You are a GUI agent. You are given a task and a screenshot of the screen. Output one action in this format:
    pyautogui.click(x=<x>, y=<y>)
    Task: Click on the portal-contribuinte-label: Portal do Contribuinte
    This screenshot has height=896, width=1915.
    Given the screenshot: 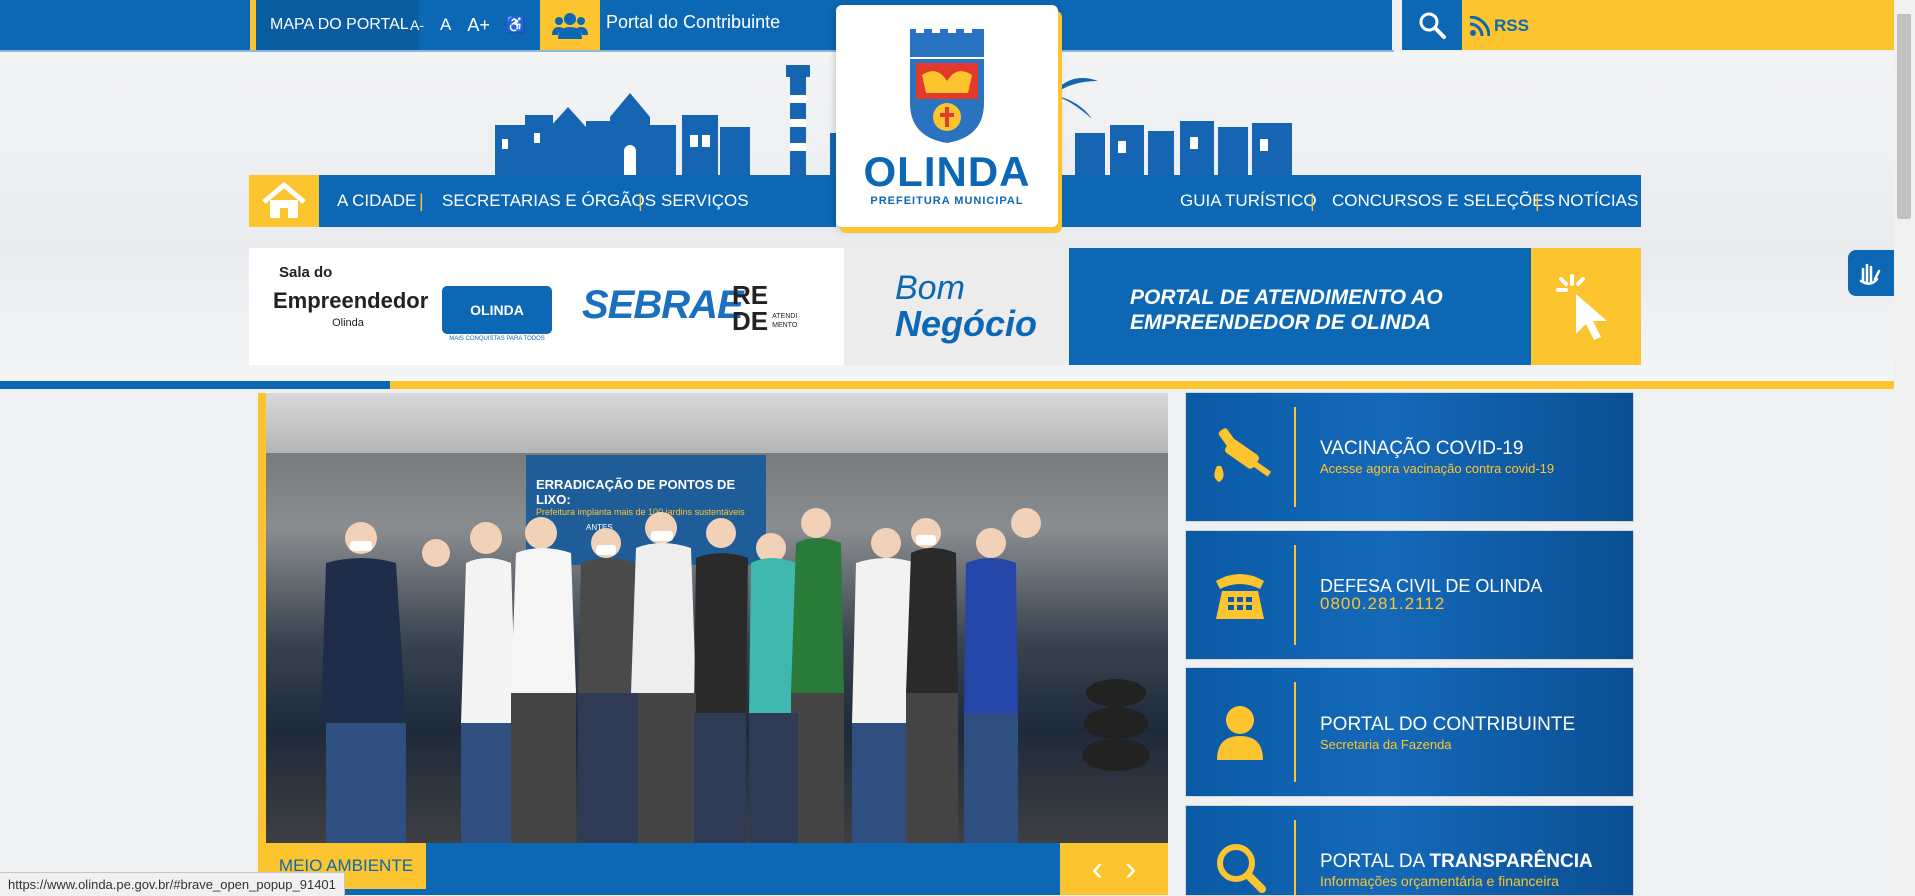 What is the action you would take?
    pyautogui.click(x=693, y=21)
    